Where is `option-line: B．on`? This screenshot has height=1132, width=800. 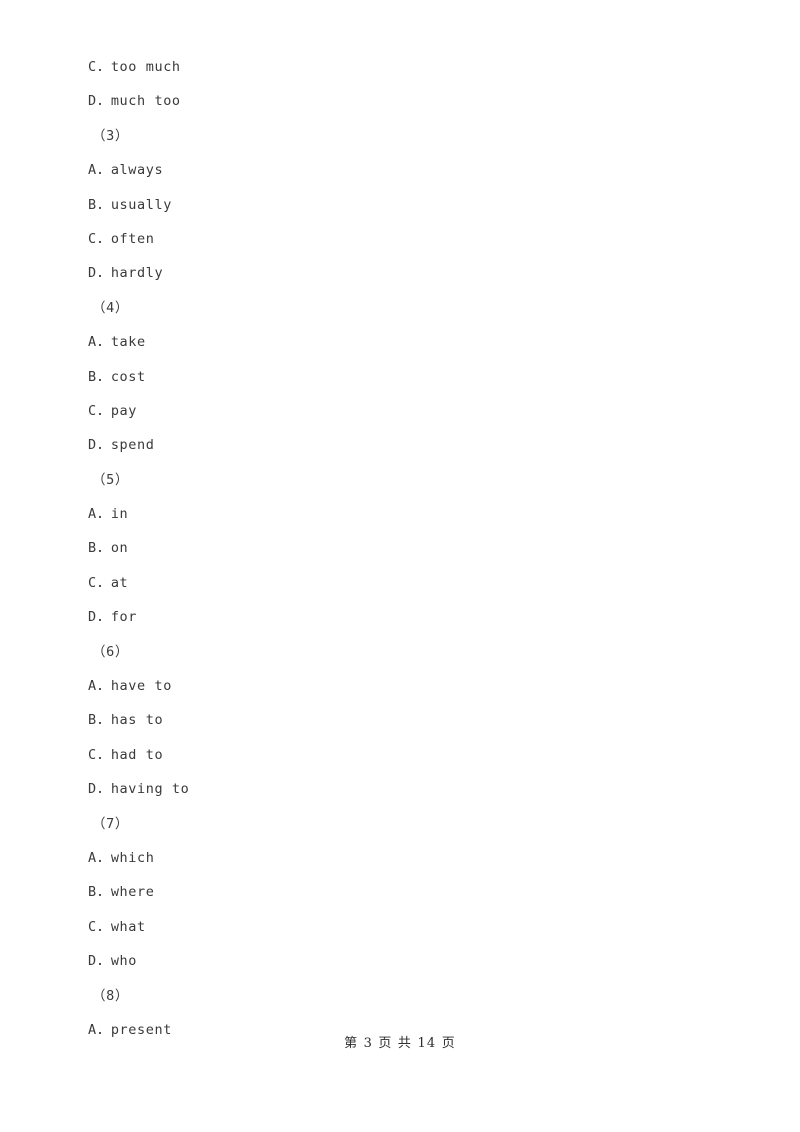 option-line: B．on is located at coordinates (108, 548).